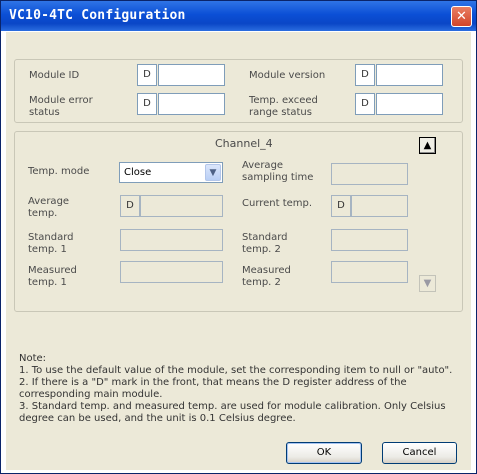  What do you see at coordinates (59, 171) in the screenshot?
I see `temp-mode-label: Temp. mode` at bounding box center [59, 171].